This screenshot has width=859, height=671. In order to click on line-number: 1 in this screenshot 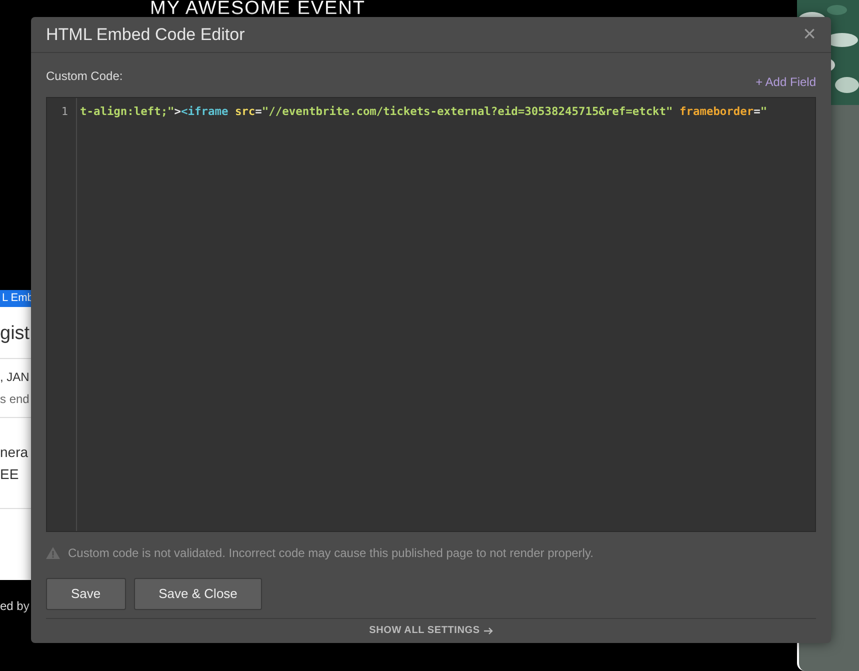, I will do `click(64, 112)`.